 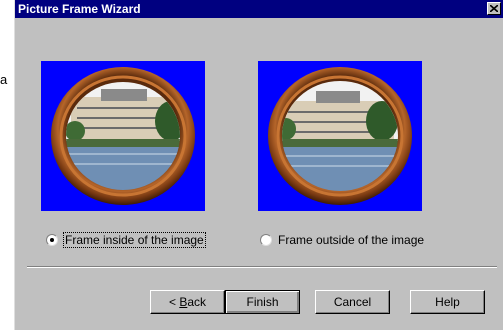 I want to click on preview-frame-inside, so click(x=123, y=136).